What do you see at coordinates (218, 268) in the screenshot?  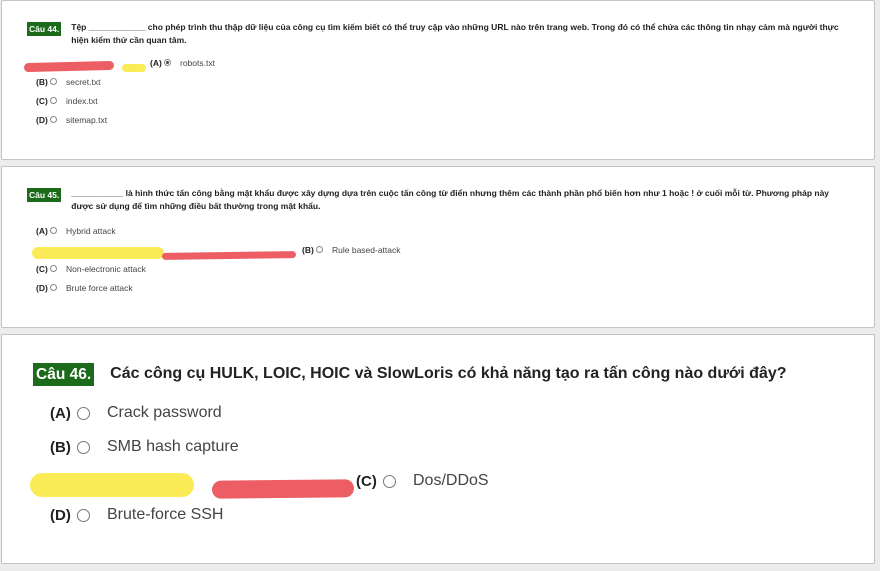 I see `option-c: (C) Non-electronic attack` at bounding box center [218, 268].